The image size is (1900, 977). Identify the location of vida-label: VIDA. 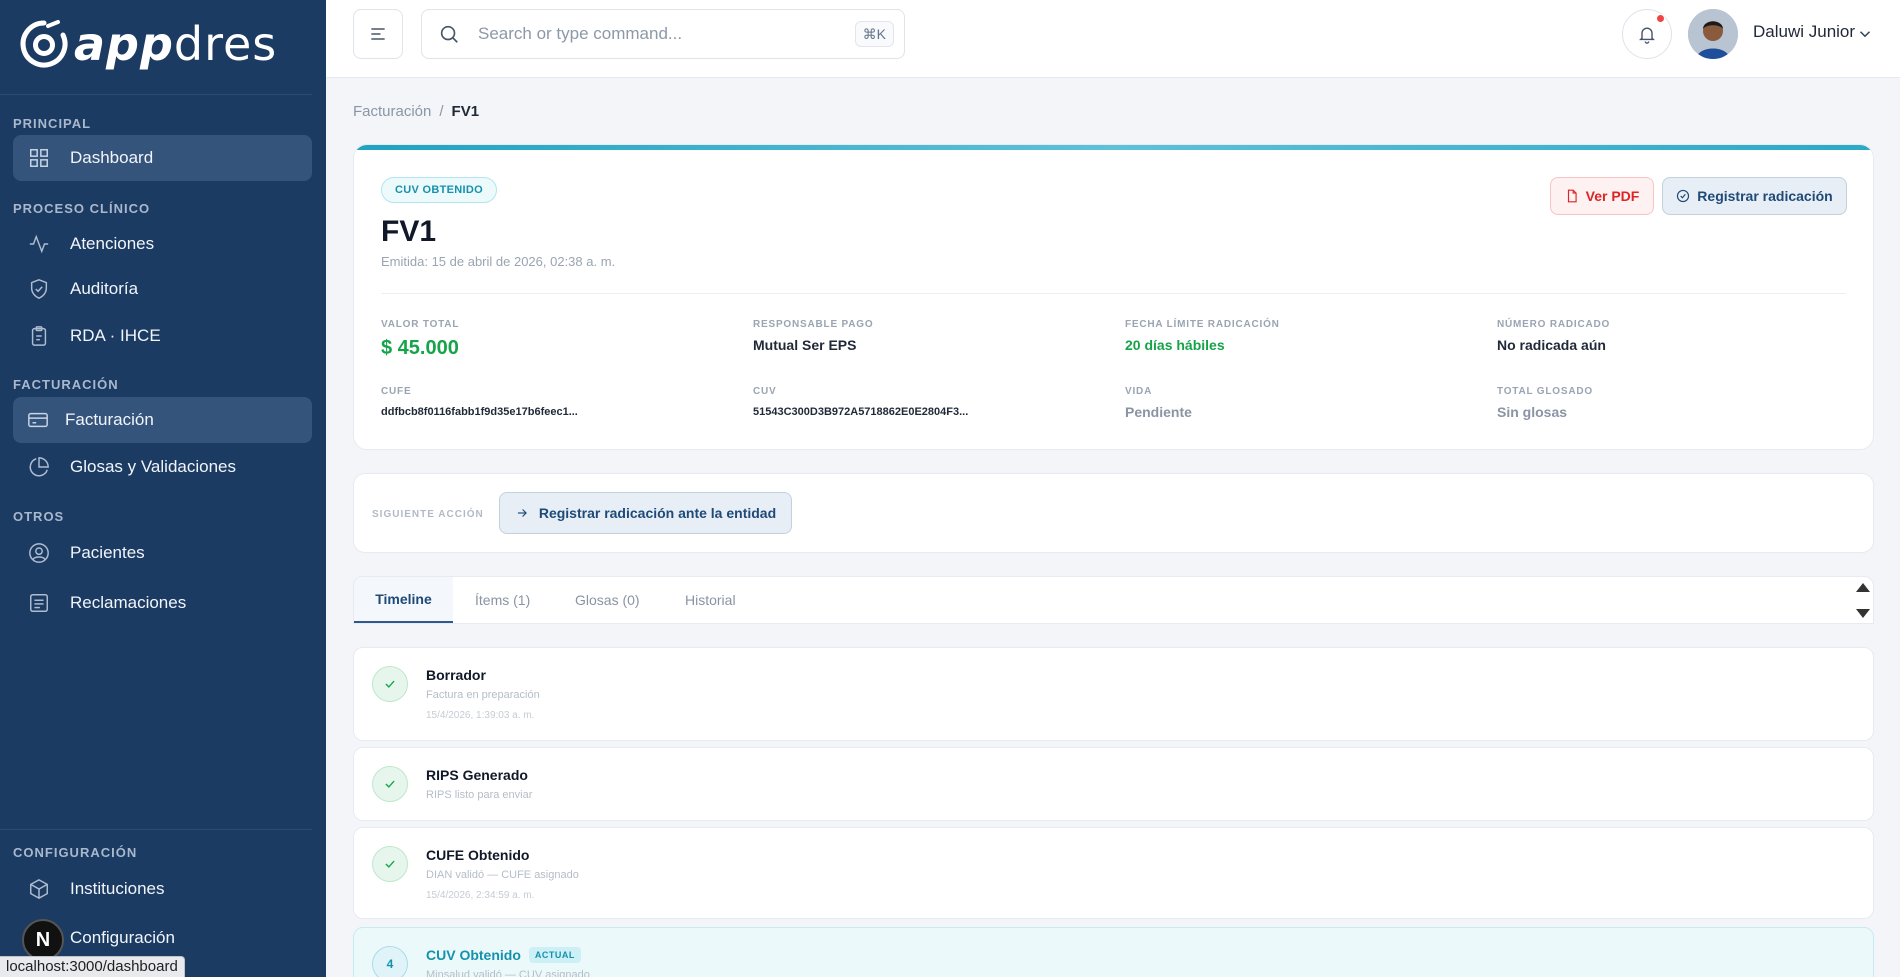
(1139, 391).